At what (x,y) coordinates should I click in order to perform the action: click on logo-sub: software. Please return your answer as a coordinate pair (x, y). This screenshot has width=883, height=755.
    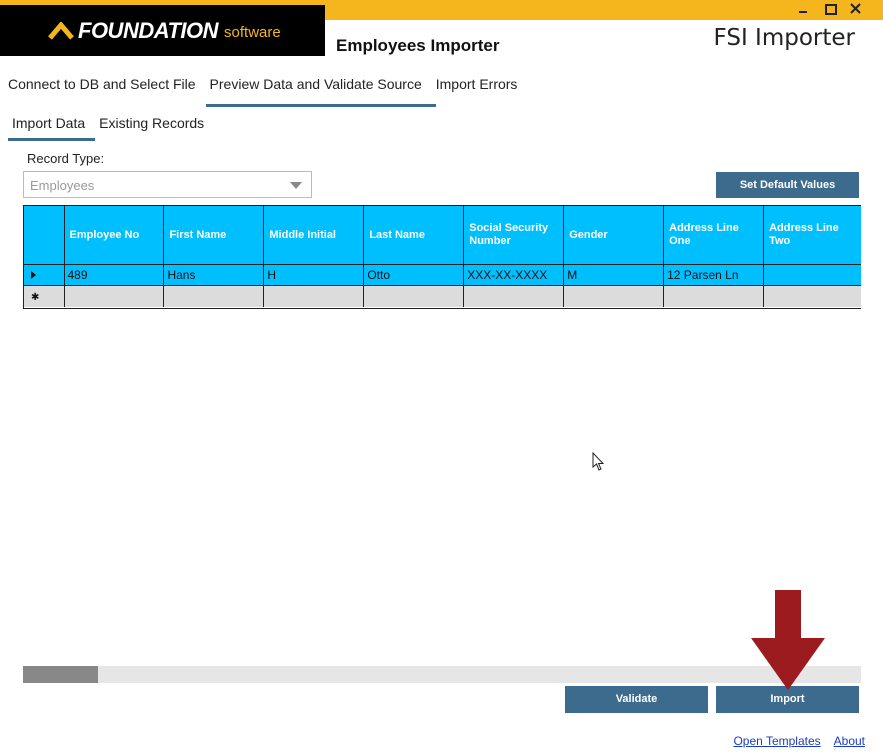
    Looking at the image, I should click on (252, 32).